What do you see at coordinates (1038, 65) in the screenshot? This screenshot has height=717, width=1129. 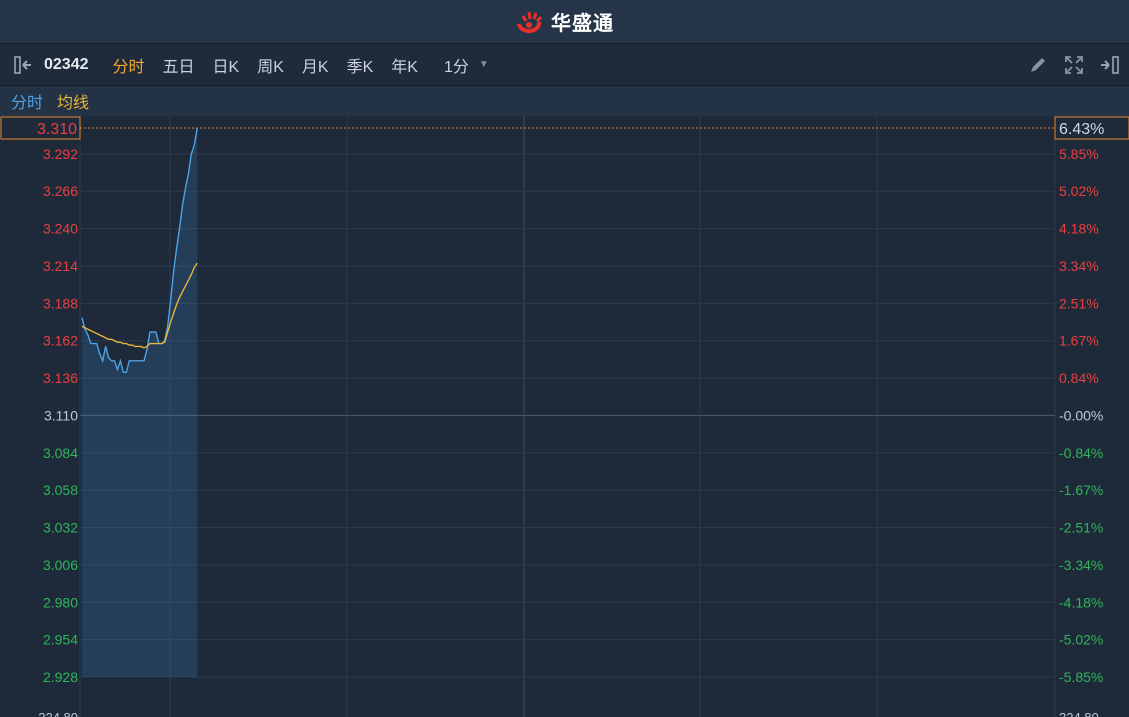 I see `pencil-icon` at bounding box center [1038, 65].